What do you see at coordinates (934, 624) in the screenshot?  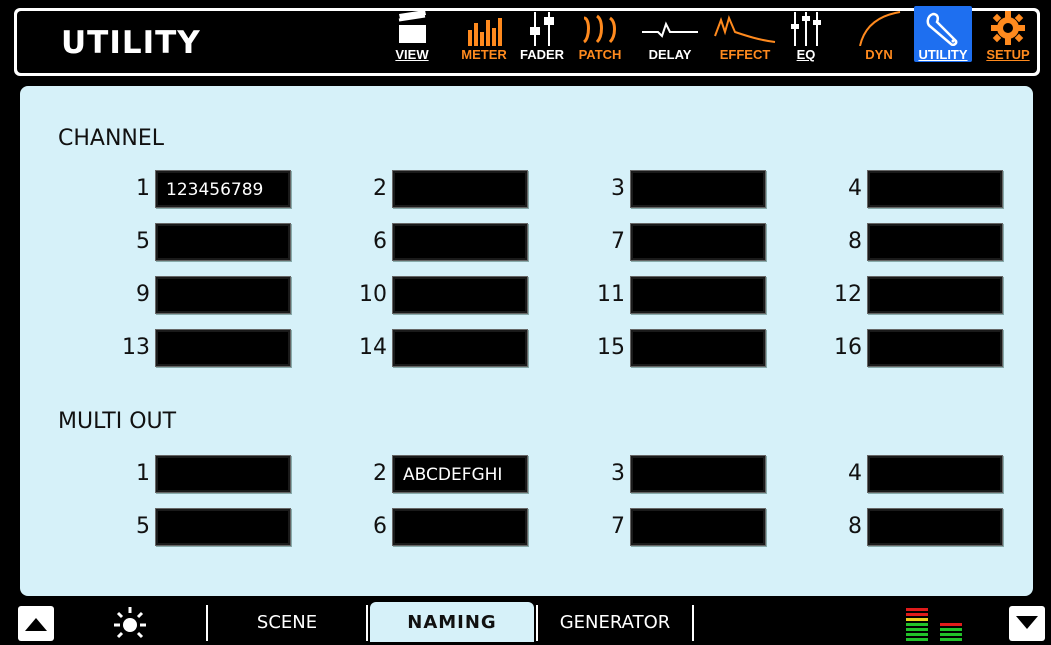 I see `level-meter-icon` at bounding box center [934, 624].